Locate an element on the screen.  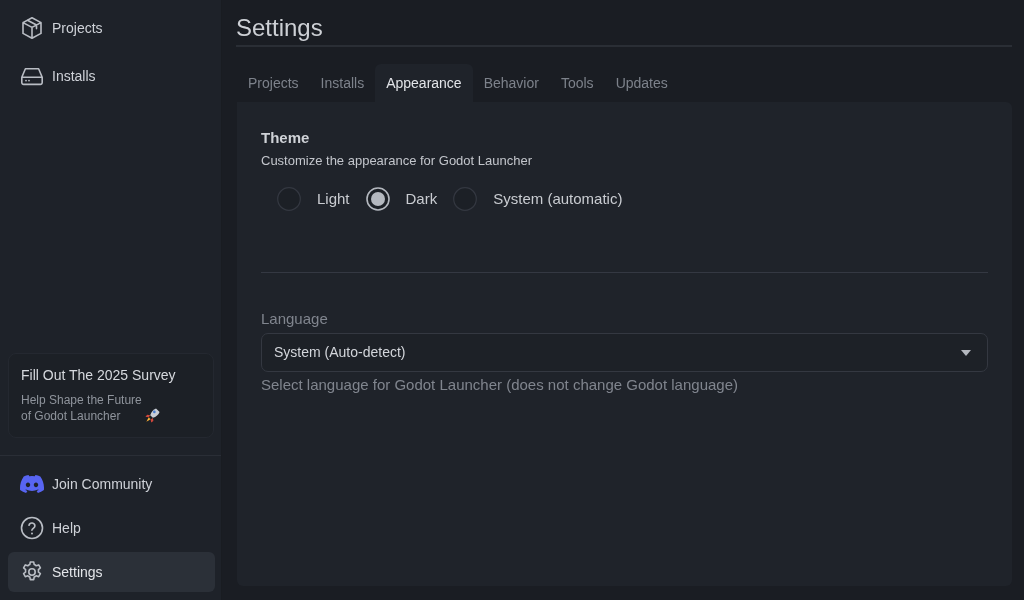
radio-label: System (automatic) is located at coordinates (558, 199).